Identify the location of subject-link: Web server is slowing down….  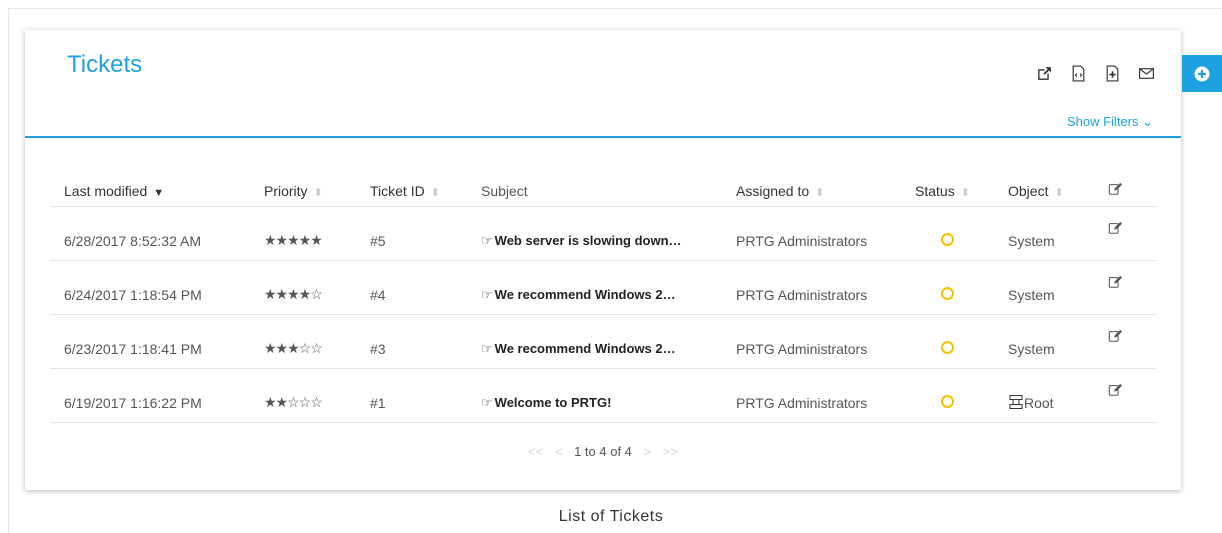
(588, 240).